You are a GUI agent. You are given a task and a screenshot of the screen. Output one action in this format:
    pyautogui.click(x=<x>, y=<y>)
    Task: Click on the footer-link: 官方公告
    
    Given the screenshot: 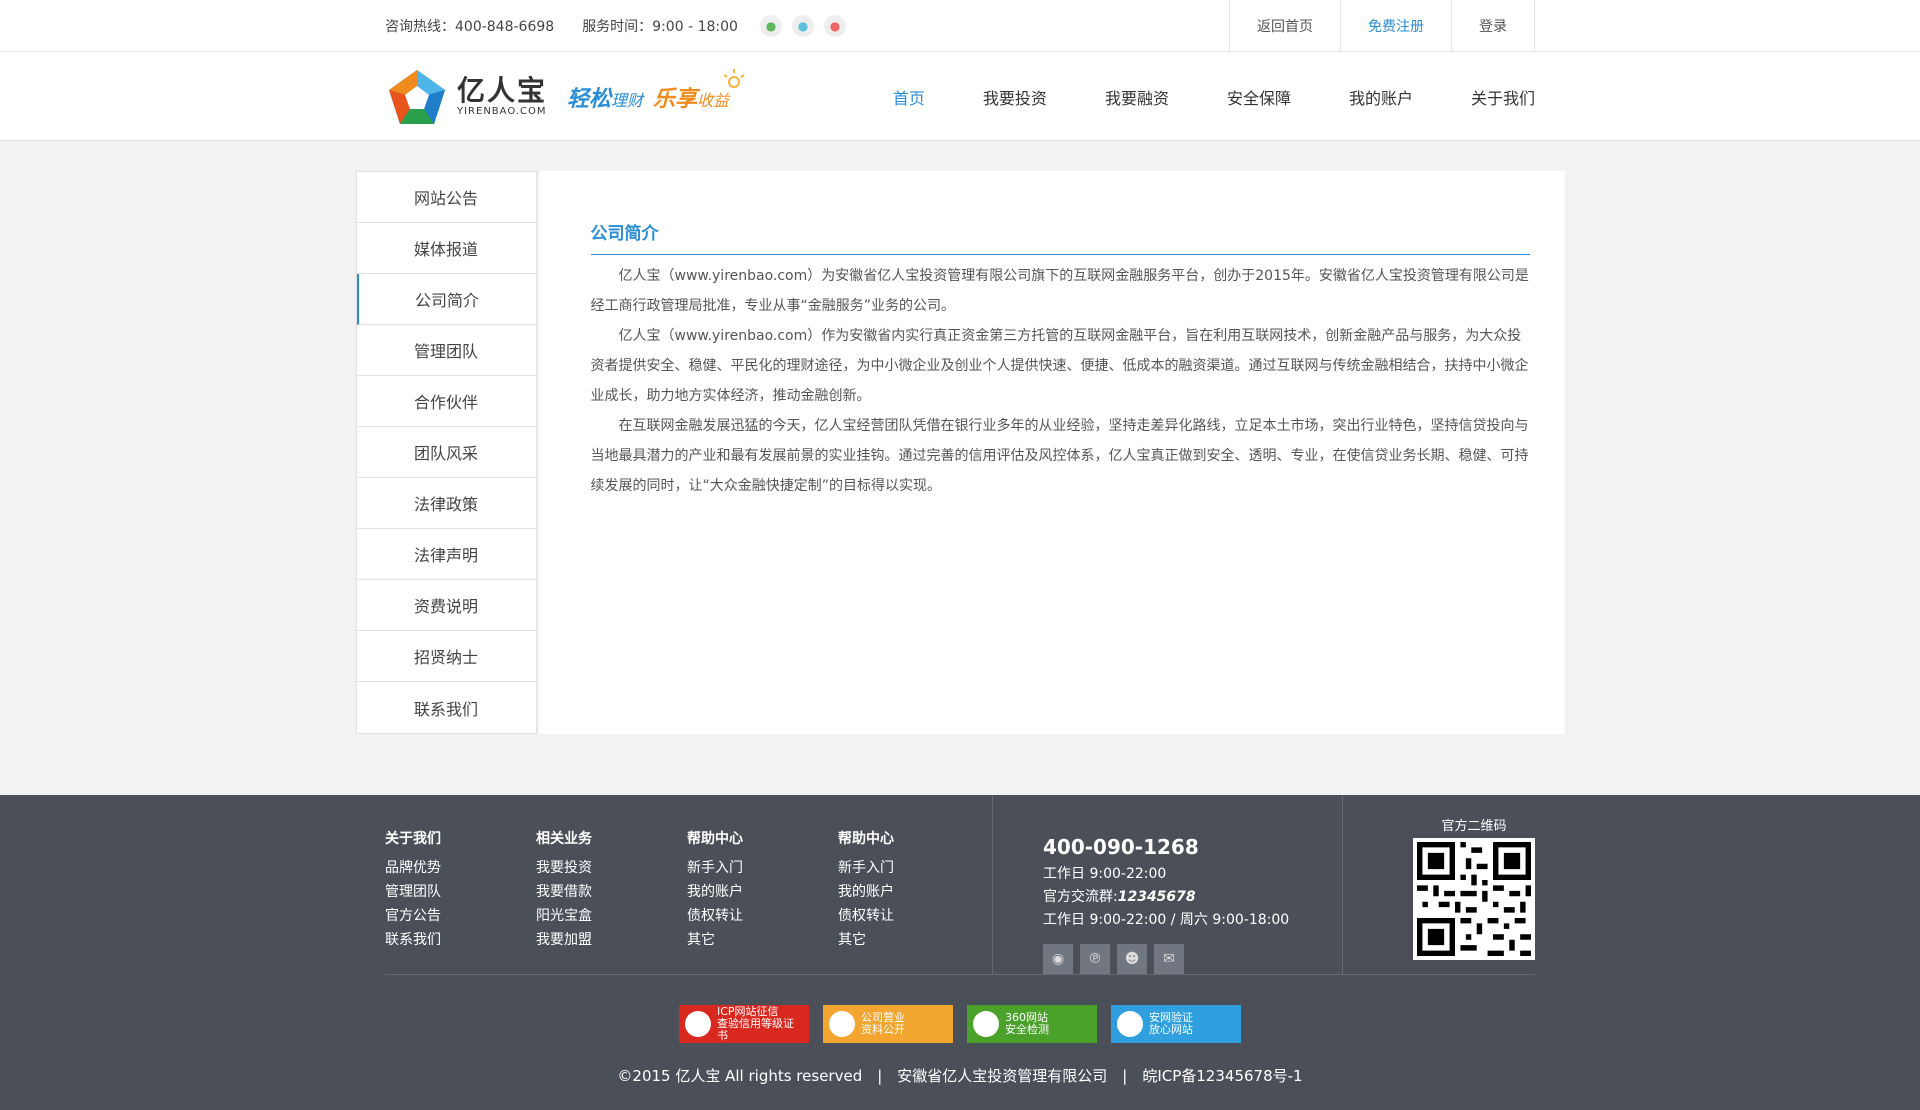 What is the action you would take?
    pyautogui.click(x=460, y=916)
    